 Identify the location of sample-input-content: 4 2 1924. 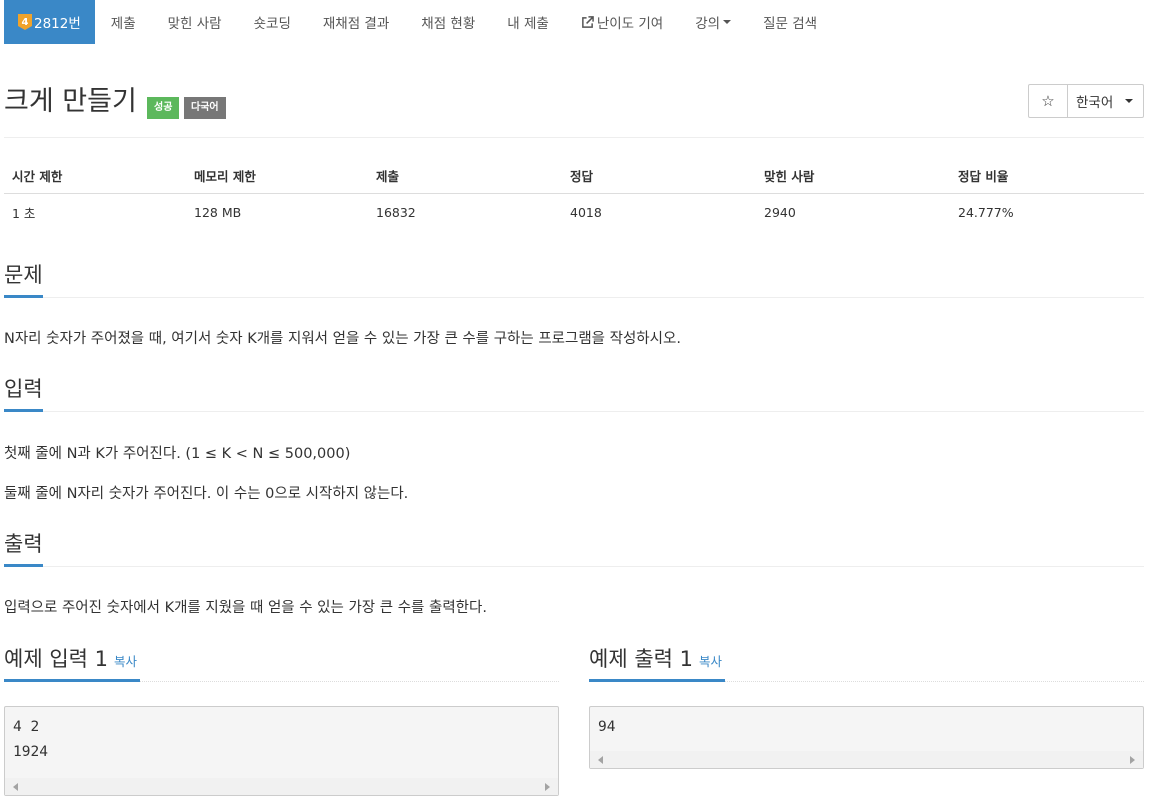
(30, 739).